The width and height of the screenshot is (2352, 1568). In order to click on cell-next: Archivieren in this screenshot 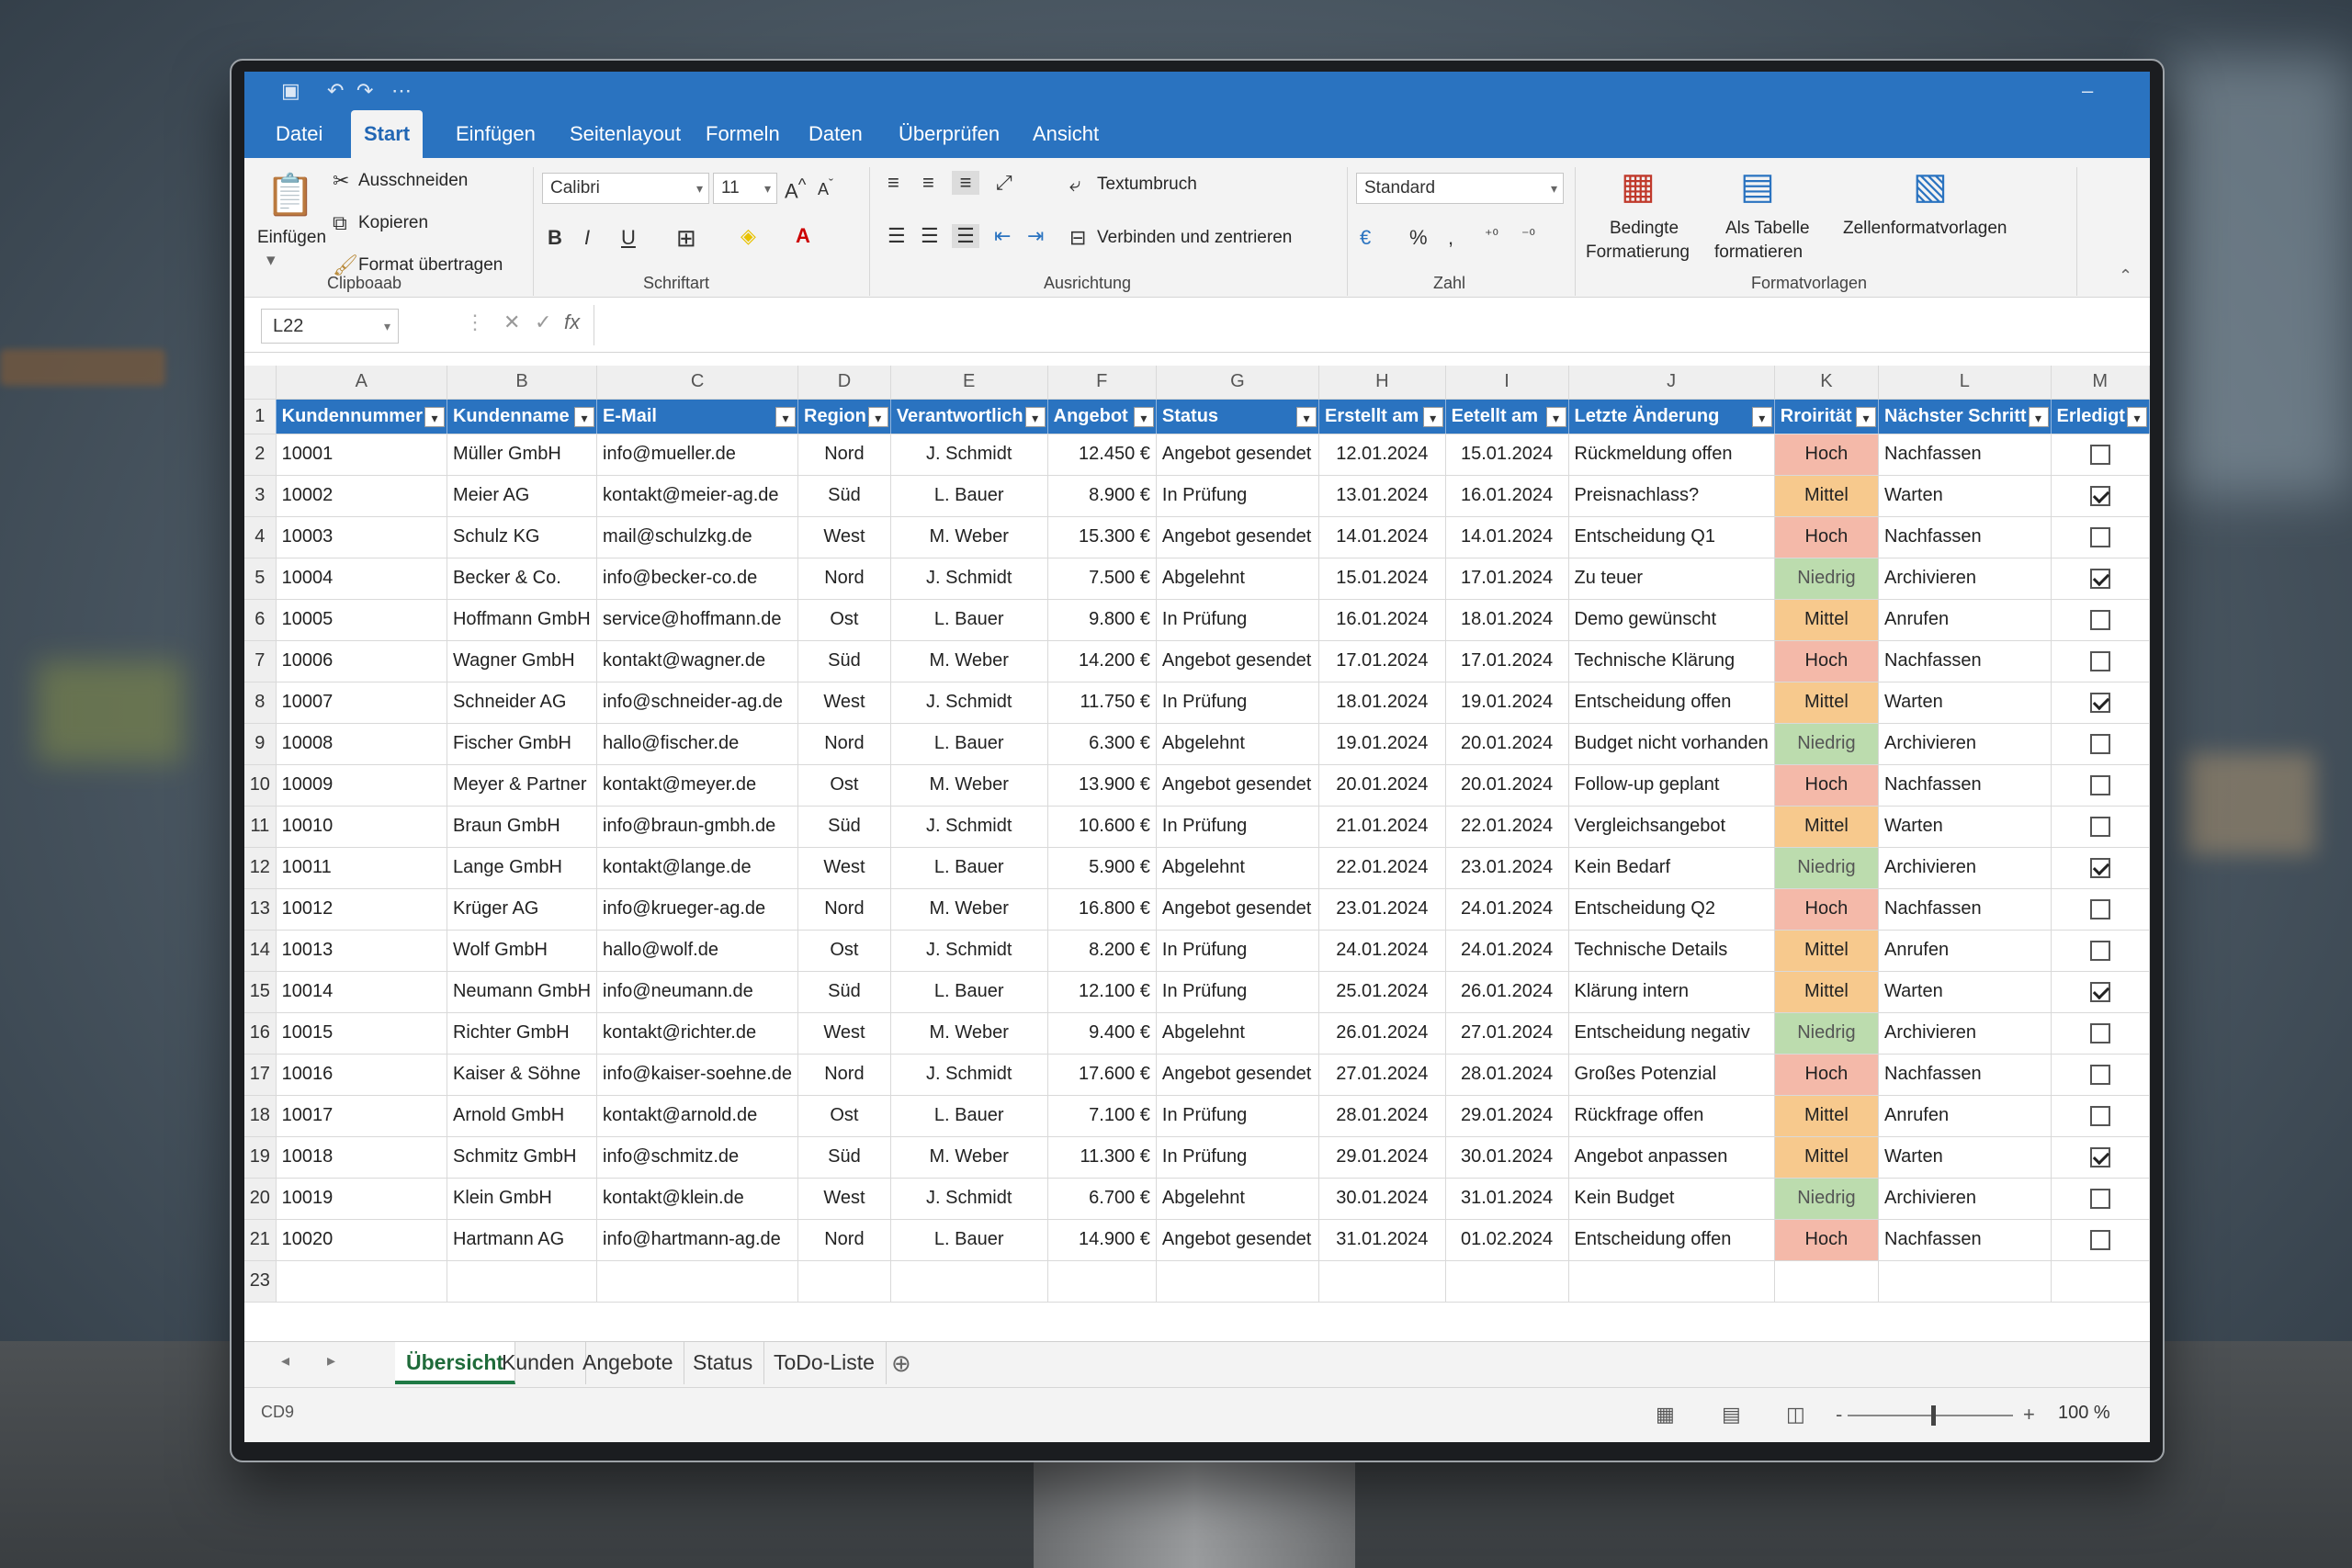, I will do `click(1965, 868)`.